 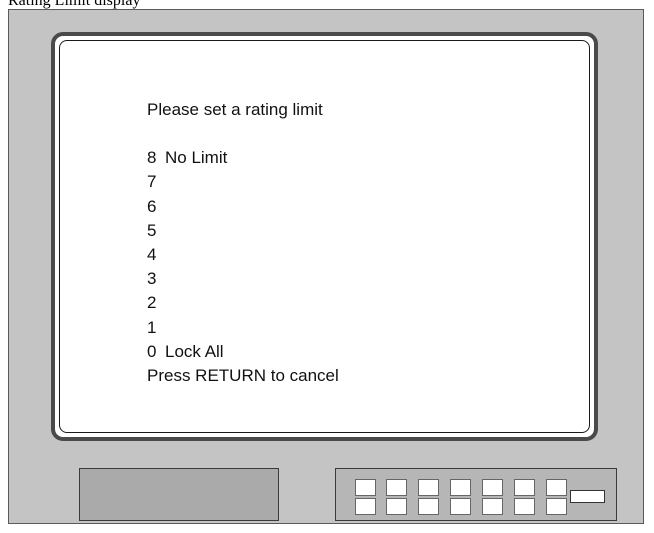 I want to click on option-number: 3, so click(x=152, y=279).